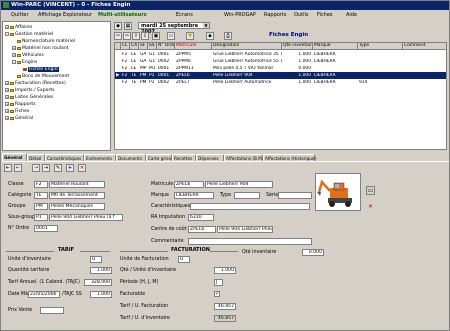 The height and width of the screenshot is (331, 450). What do you see at coordinates (101, 294) in the screenshot?
I see `tajc-field: 1.000` at bounding box center [101, 294].